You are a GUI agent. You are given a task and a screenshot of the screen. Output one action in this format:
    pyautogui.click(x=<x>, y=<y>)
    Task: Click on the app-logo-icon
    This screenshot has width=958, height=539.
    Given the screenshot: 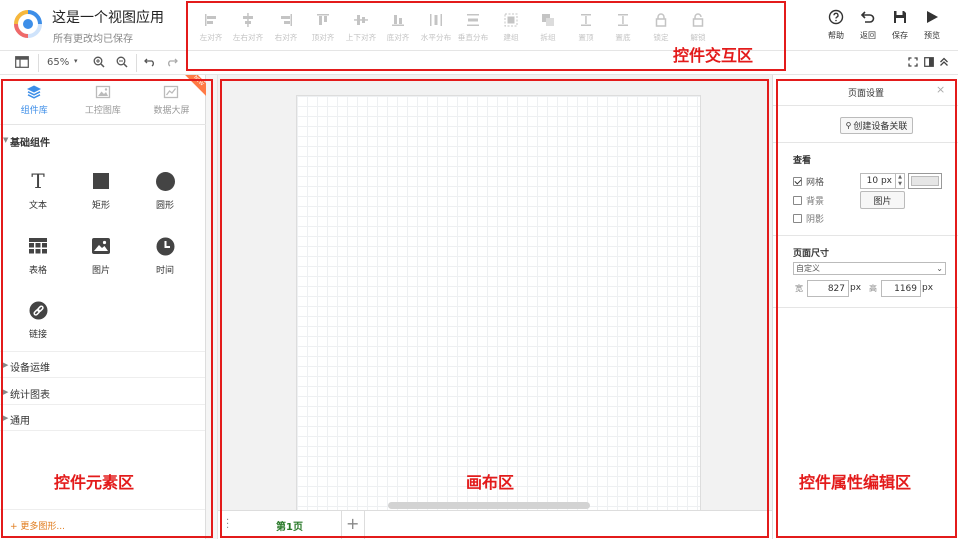 What is the action you would take?
    pyautogui.click(x=28, y=24)
    